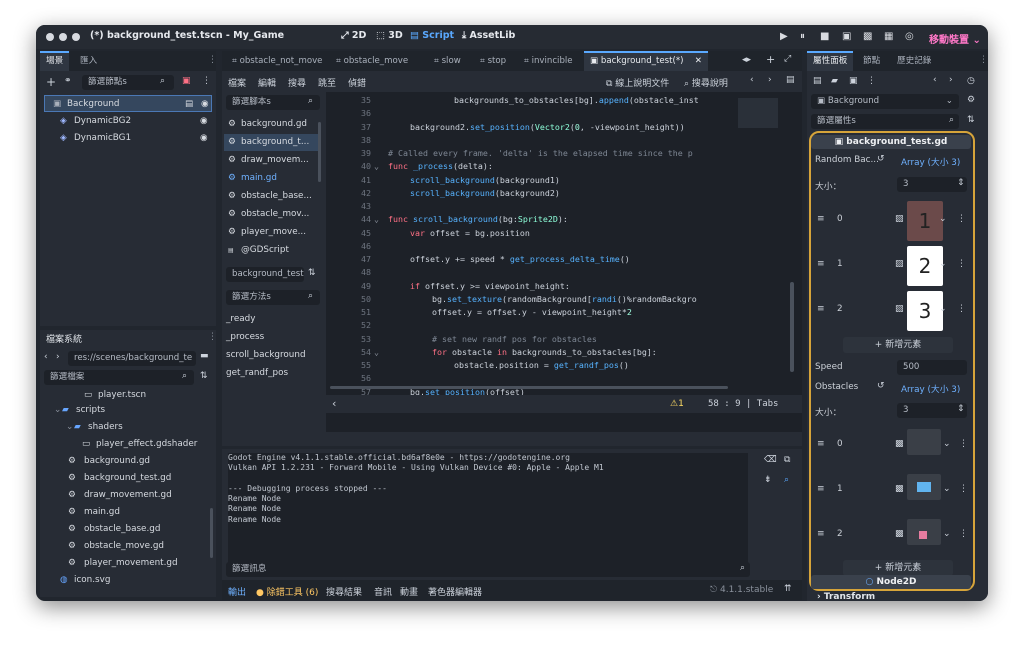  I want to click on link-icon: ⚭, so click(68, 81).